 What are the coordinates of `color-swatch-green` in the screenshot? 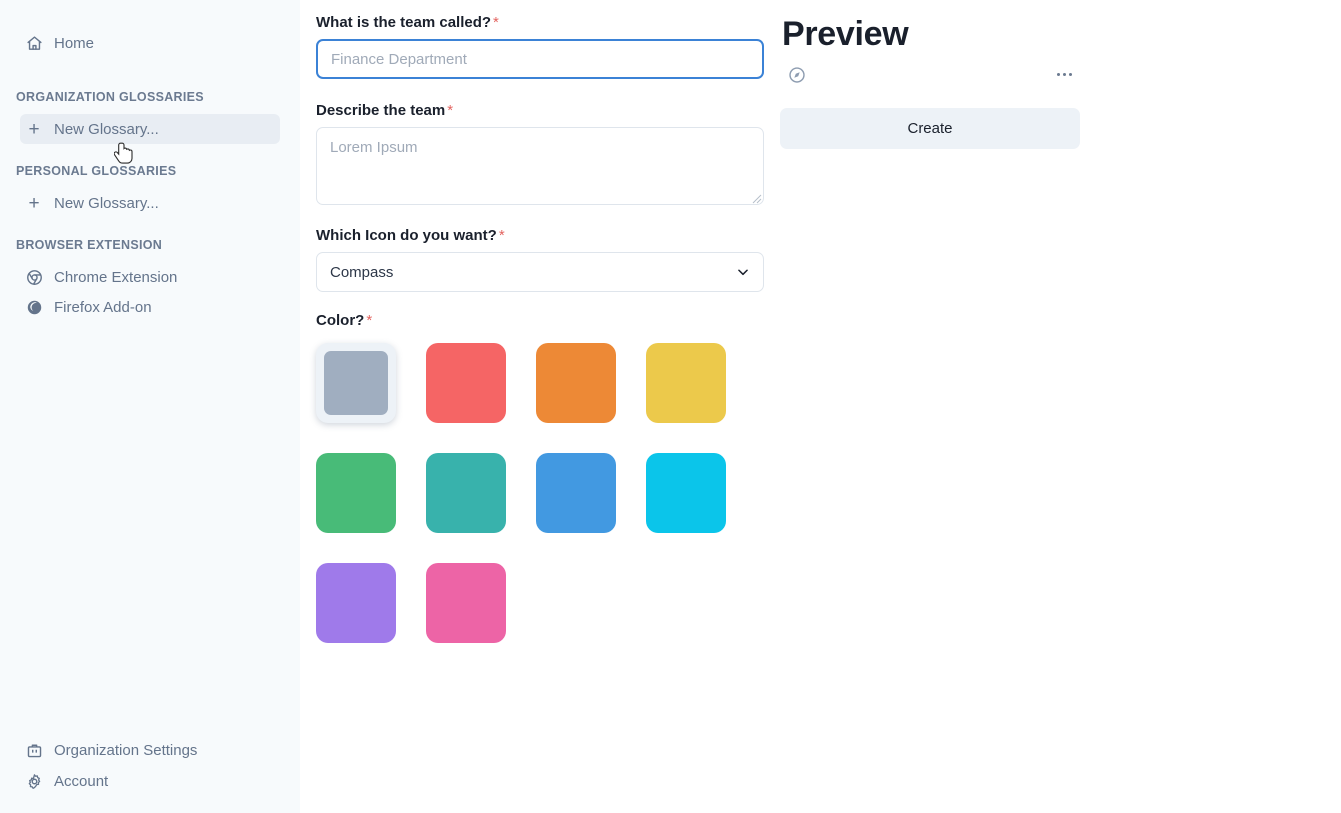 It's located at (356, 493).